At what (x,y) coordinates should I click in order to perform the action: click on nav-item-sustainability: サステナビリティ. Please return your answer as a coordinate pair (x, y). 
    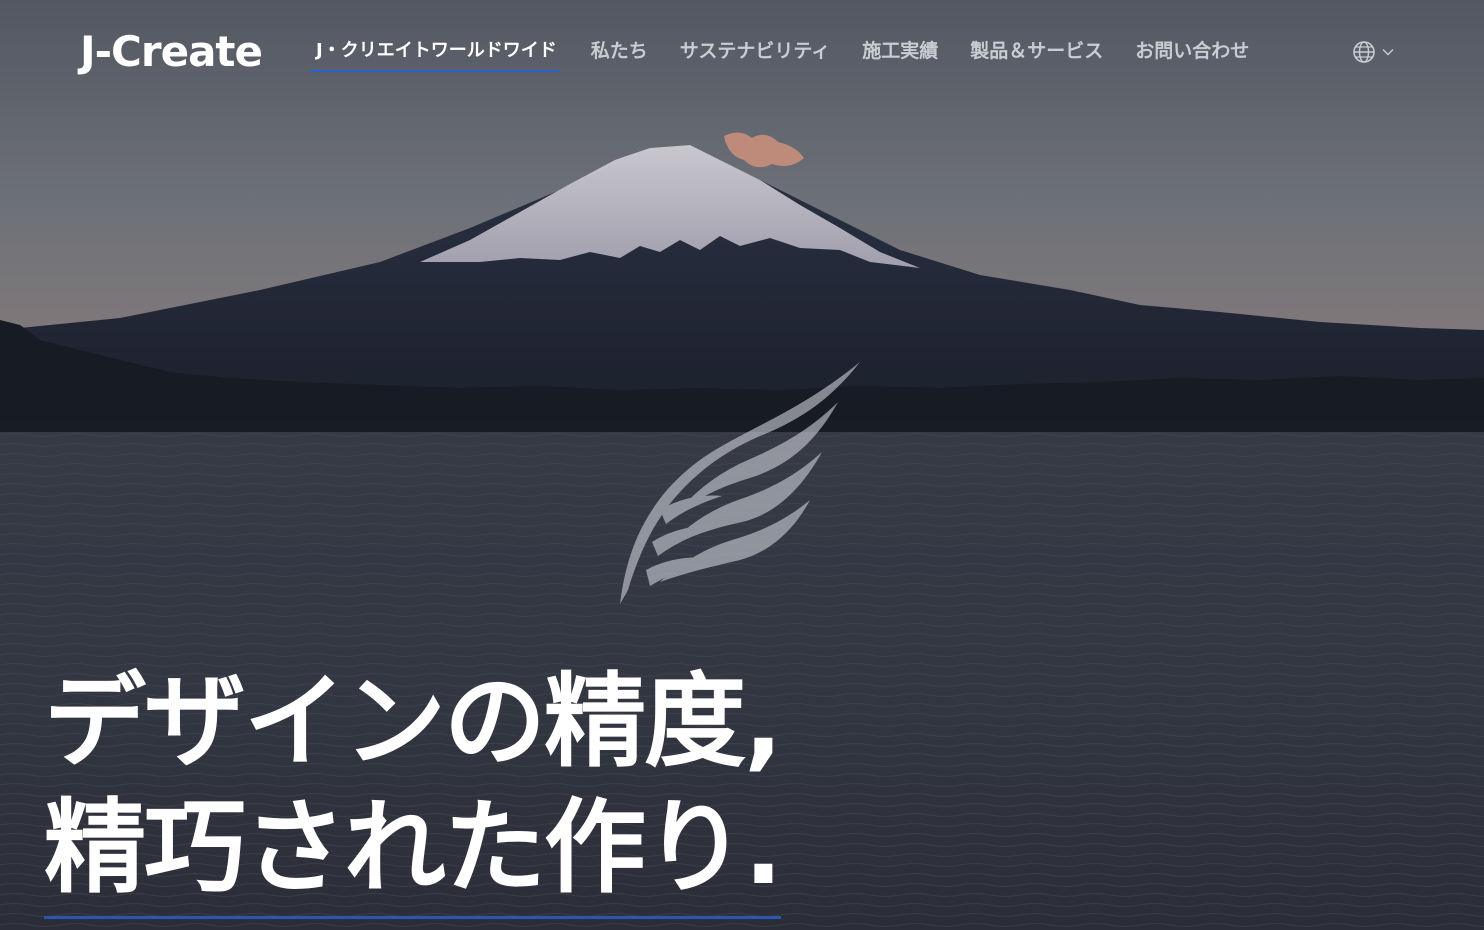
    Looking at the image, I should click on (755, 53).